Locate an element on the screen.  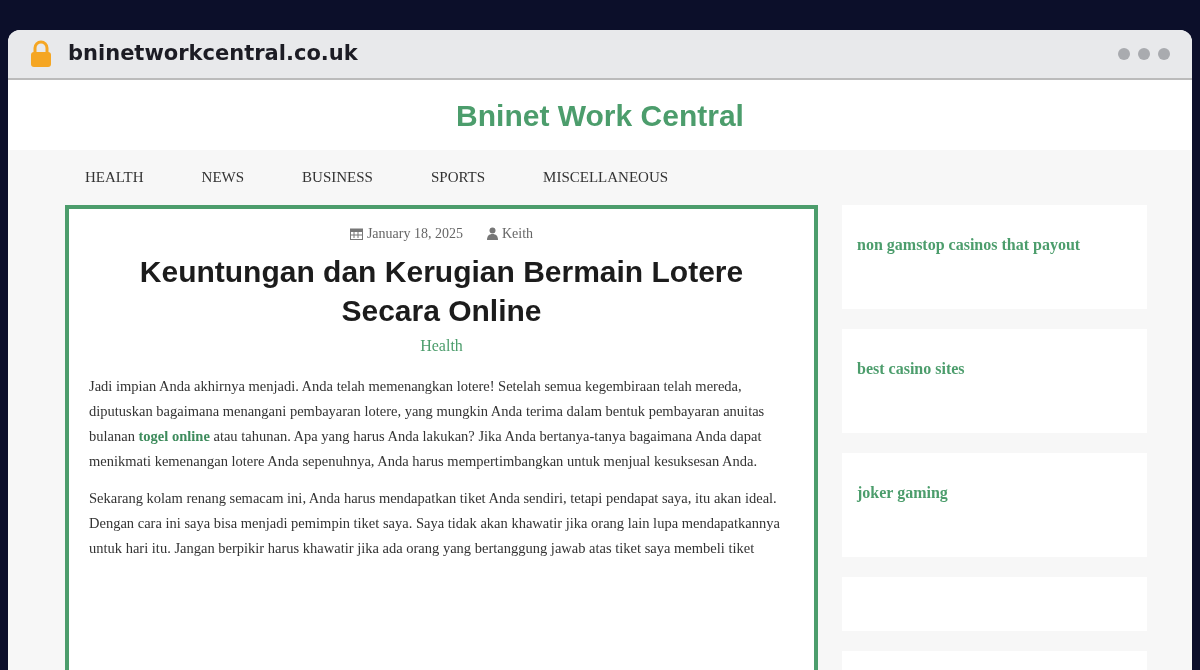
nav-link: NEWS is located at coordinates (223, 177).